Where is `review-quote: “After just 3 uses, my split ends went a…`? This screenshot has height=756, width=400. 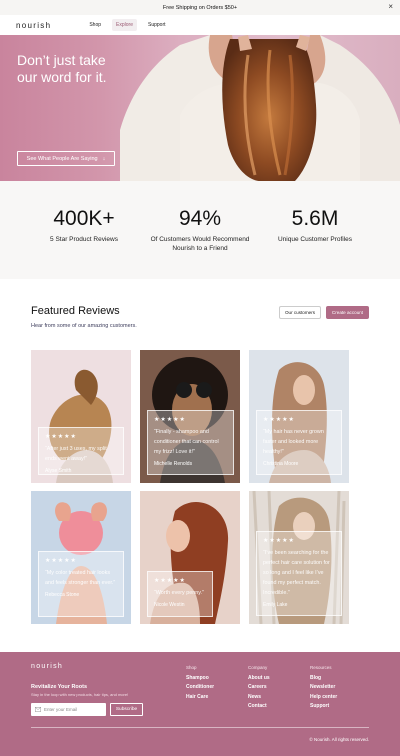
review-quote: “After just 3 uses, my split ends went a… is located at coordinates (76, 454).